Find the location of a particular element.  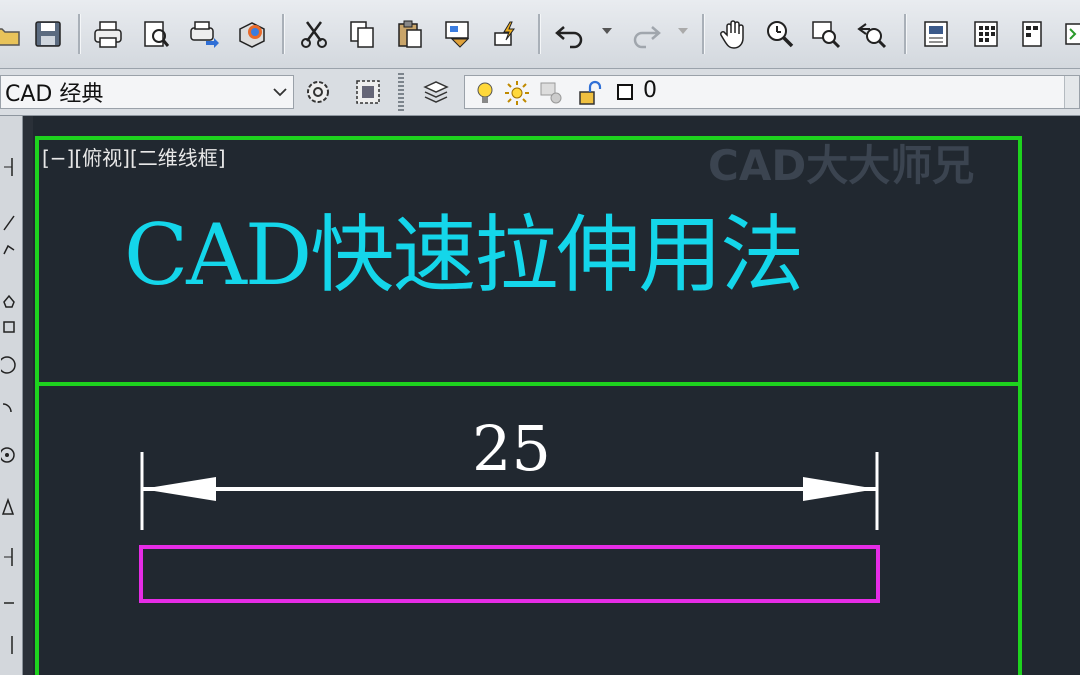

dimension-value: 25 is located at coordinates (511, 448).